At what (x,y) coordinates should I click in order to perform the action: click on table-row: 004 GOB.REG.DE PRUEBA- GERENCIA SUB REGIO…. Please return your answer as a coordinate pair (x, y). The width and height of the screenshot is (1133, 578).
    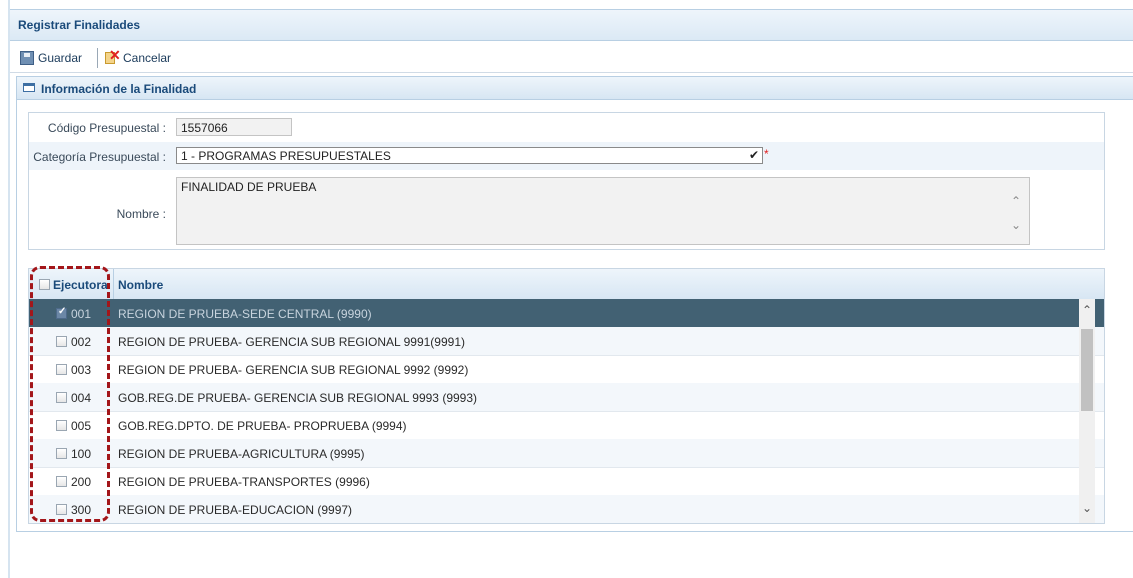
    Looking at the image, I should click on (566, 397).